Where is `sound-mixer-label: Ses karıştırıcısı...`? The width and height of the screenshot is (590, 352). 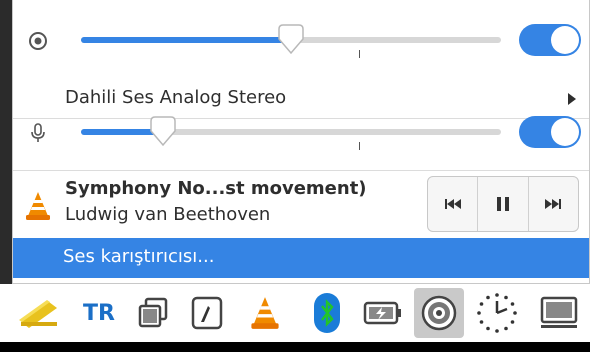 sound-mixer-label: Ses karıştırıcısı... is located at coordinates (139, 256).